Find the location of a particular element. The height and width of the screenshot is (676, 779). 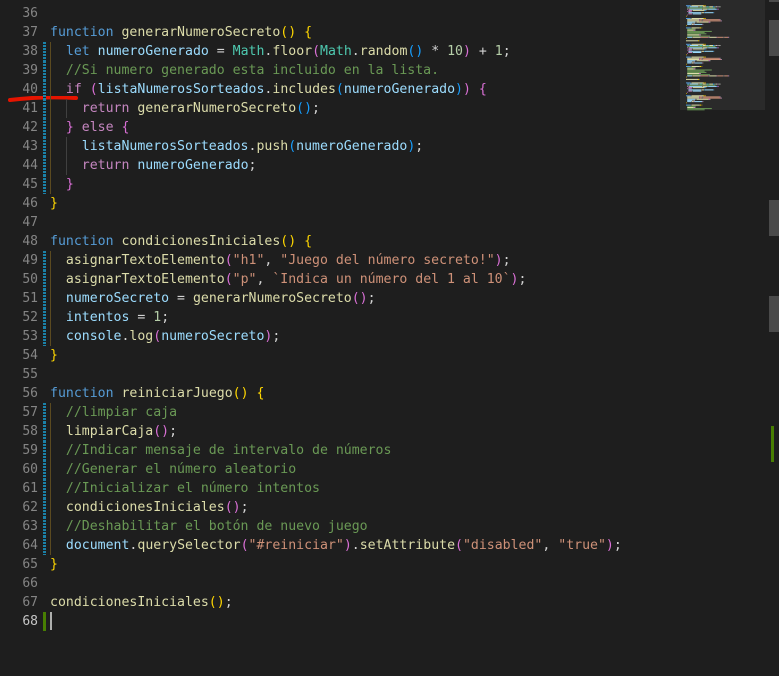

code-token: () is located at coordinates (288, 241).